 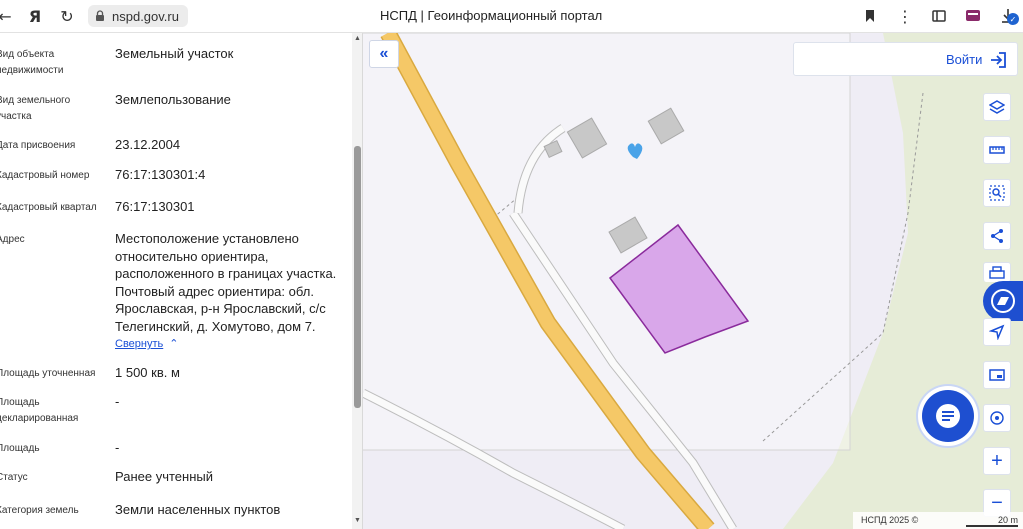 I want to click on page-title: НСПД | Геоинформационный портал, so click(x=491, y=15).